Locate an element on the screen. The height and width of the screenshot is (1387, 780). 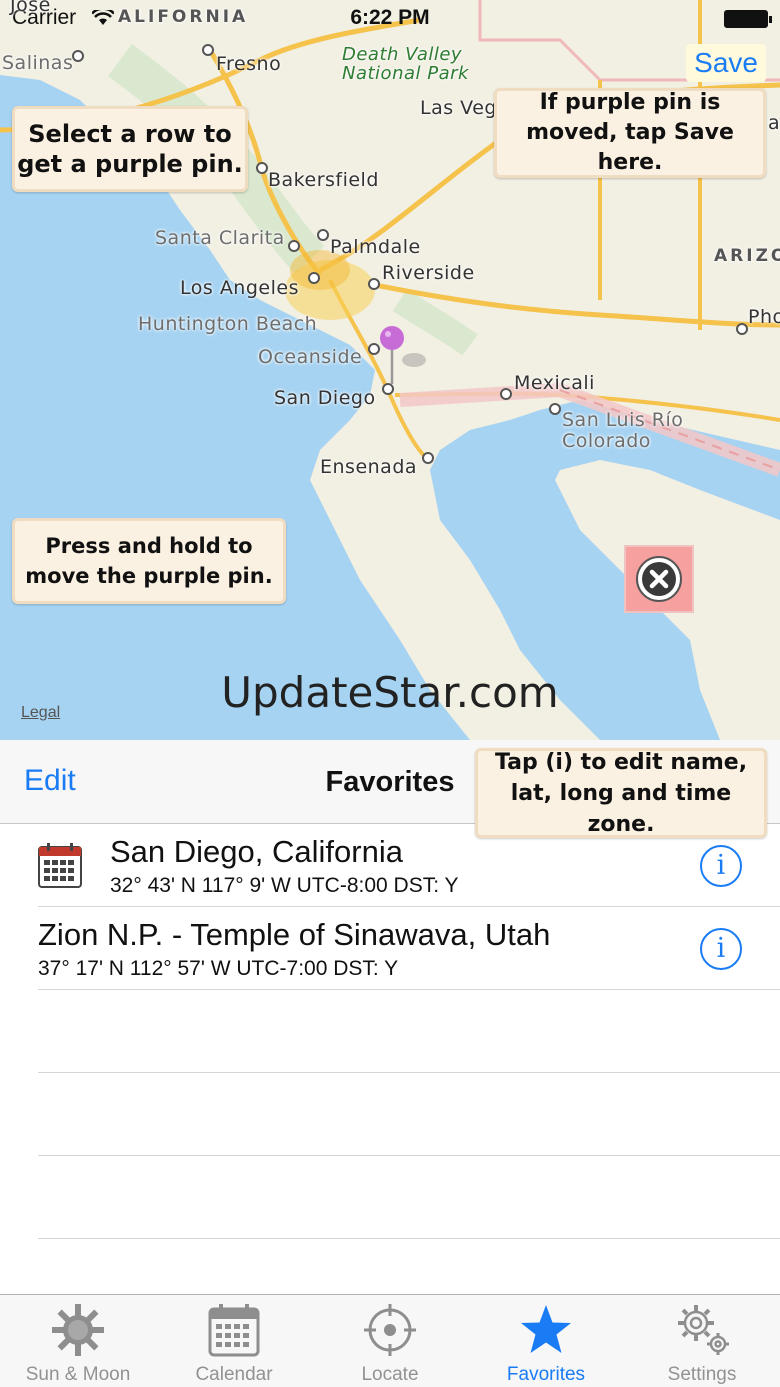
tab-label: Sun & Moon is located at coordinates (78, 1374).